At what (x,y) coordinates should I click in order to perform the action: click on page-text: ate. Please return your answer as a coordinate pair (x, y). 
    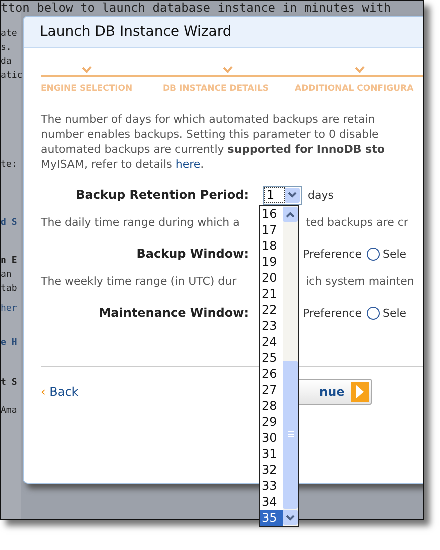
    Looking at the image, I should click on (9, 34).